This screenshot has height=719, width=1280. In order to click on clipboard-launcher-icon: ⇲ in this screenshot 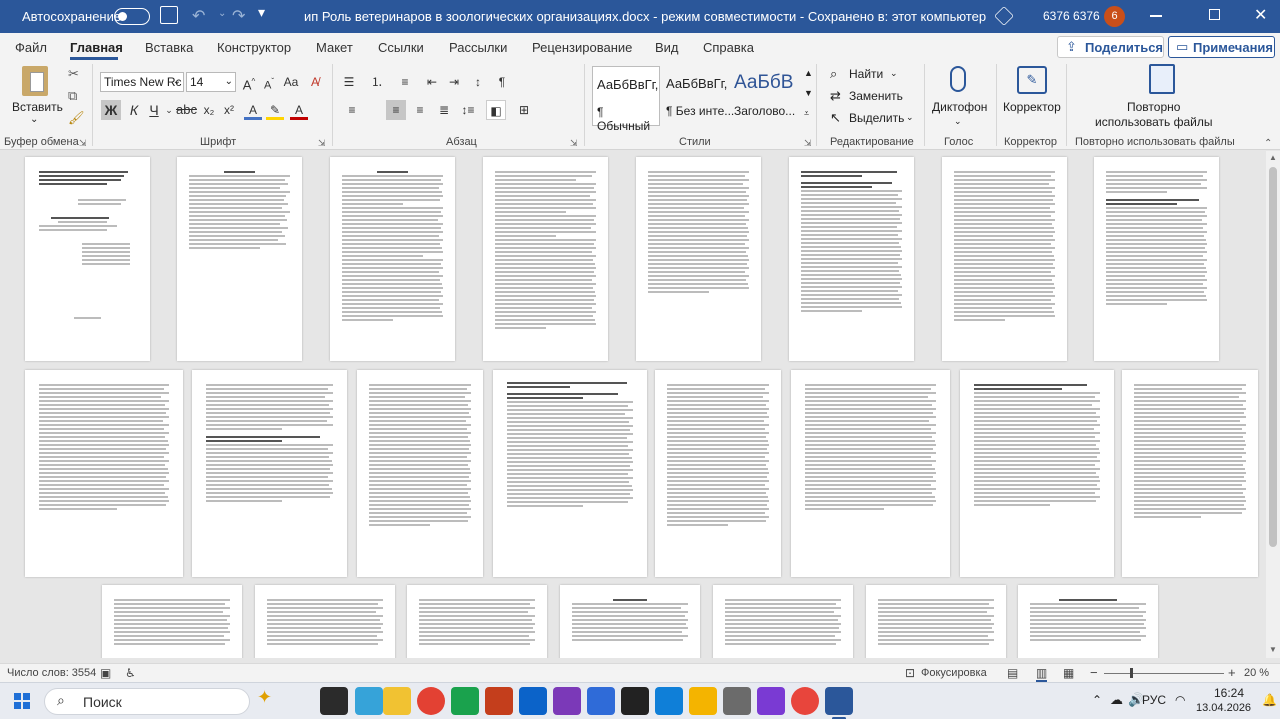, I will do `click(83, 143)`.